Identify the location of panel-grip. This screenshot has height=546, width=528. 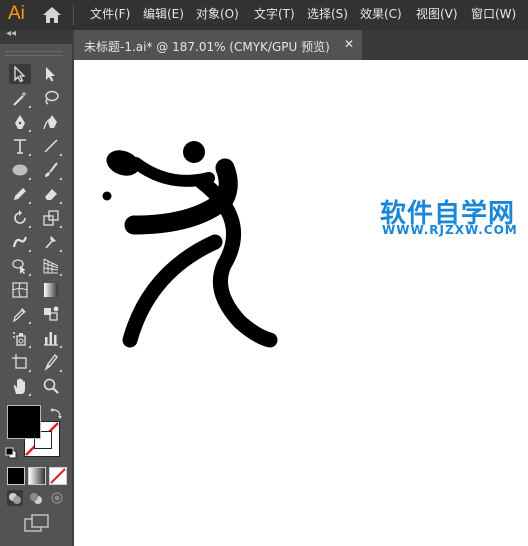
(34, 53).